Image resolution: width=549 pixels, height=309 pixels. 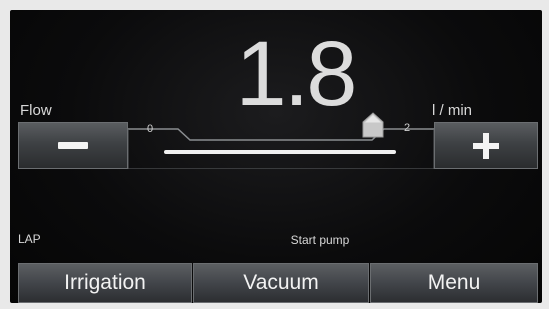 I want to click on slider-handle-icon, so click(x=373, y=125).